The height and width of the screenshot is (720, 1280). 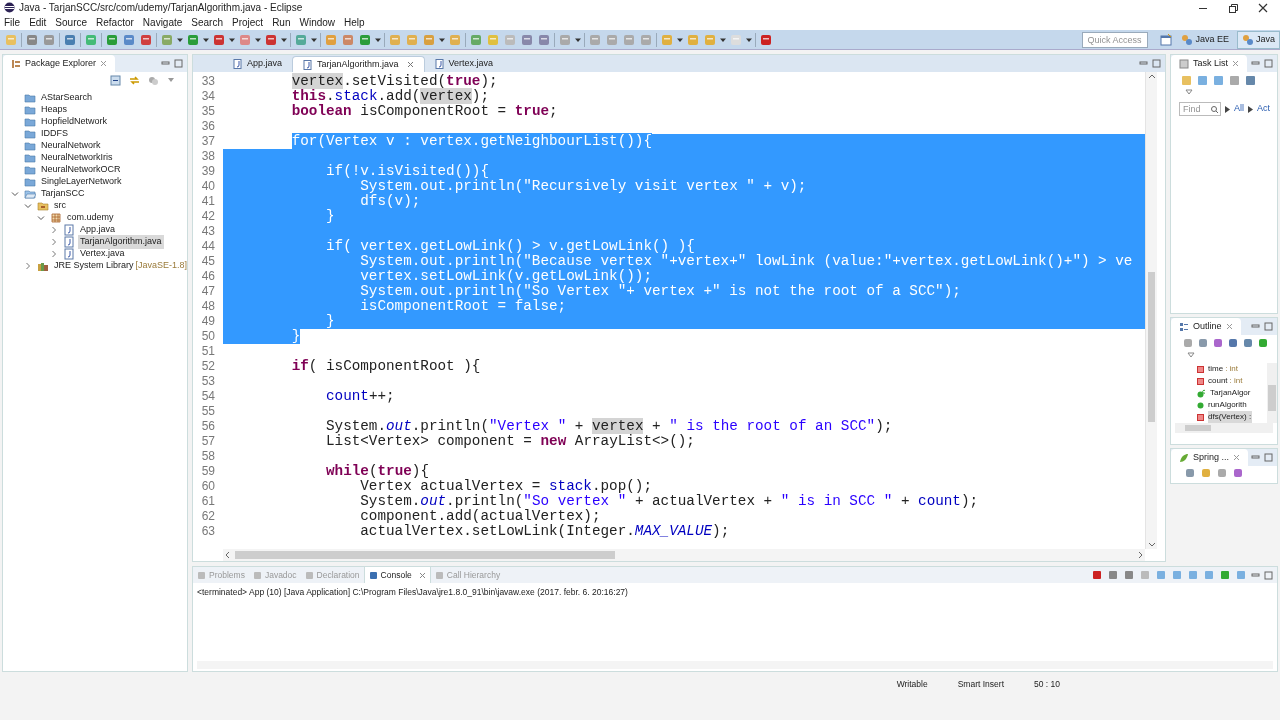 I want to click on view-tab: Outline, so click(x=1206, y=326).